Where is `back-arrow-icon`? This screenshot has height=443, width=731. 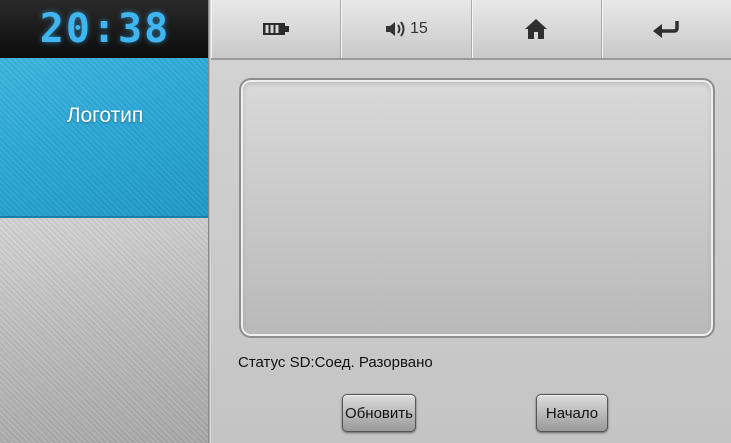
back-arrow-icon is located at coordinates (666, 29).